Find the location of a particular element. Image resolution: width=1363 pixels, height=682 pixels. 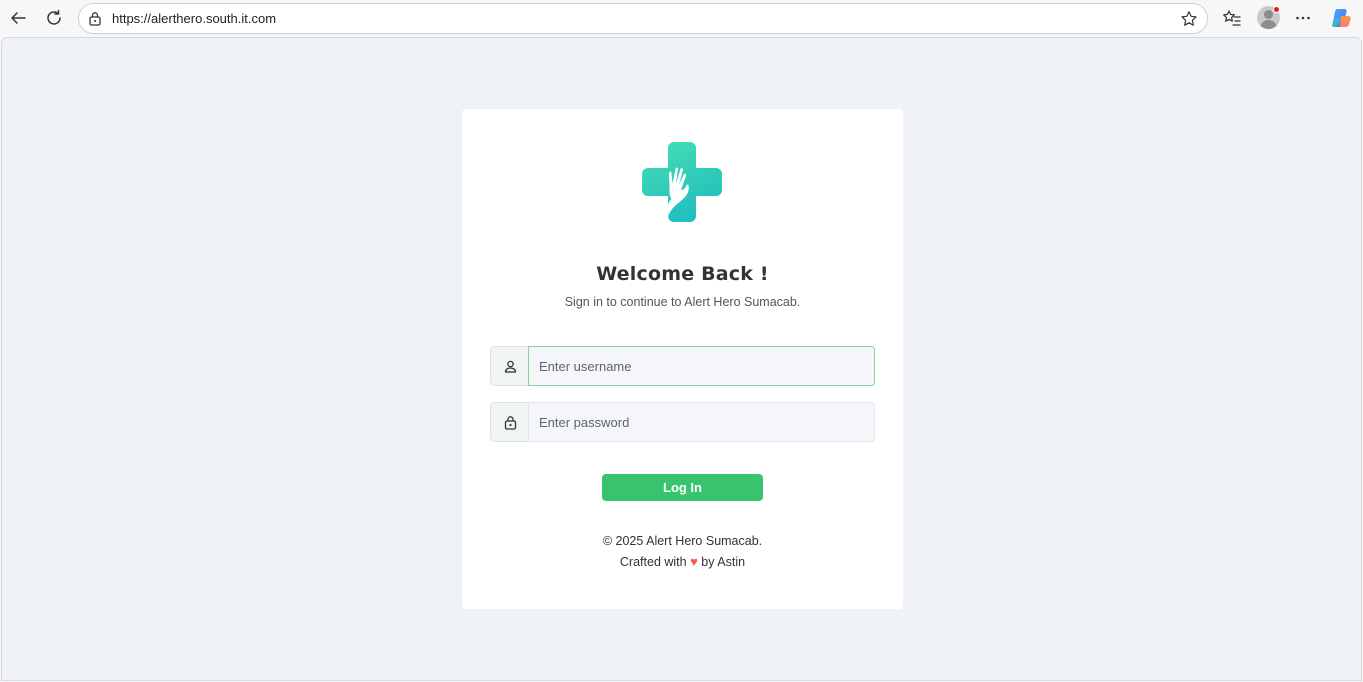

password-input is located at coordinates (701, 422).